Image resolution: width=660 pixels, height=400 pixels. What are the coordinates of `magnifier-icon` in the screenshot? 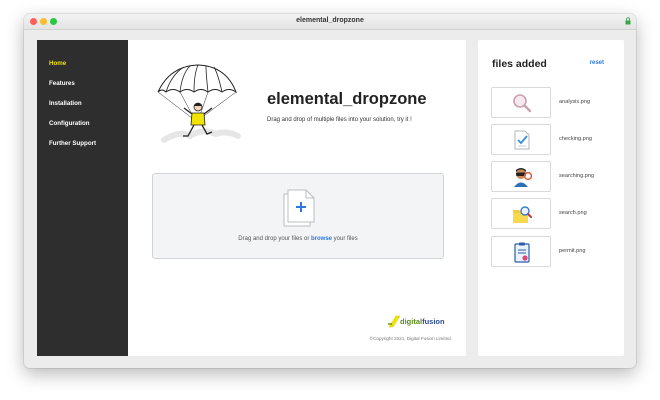 It's located at (522, 103).